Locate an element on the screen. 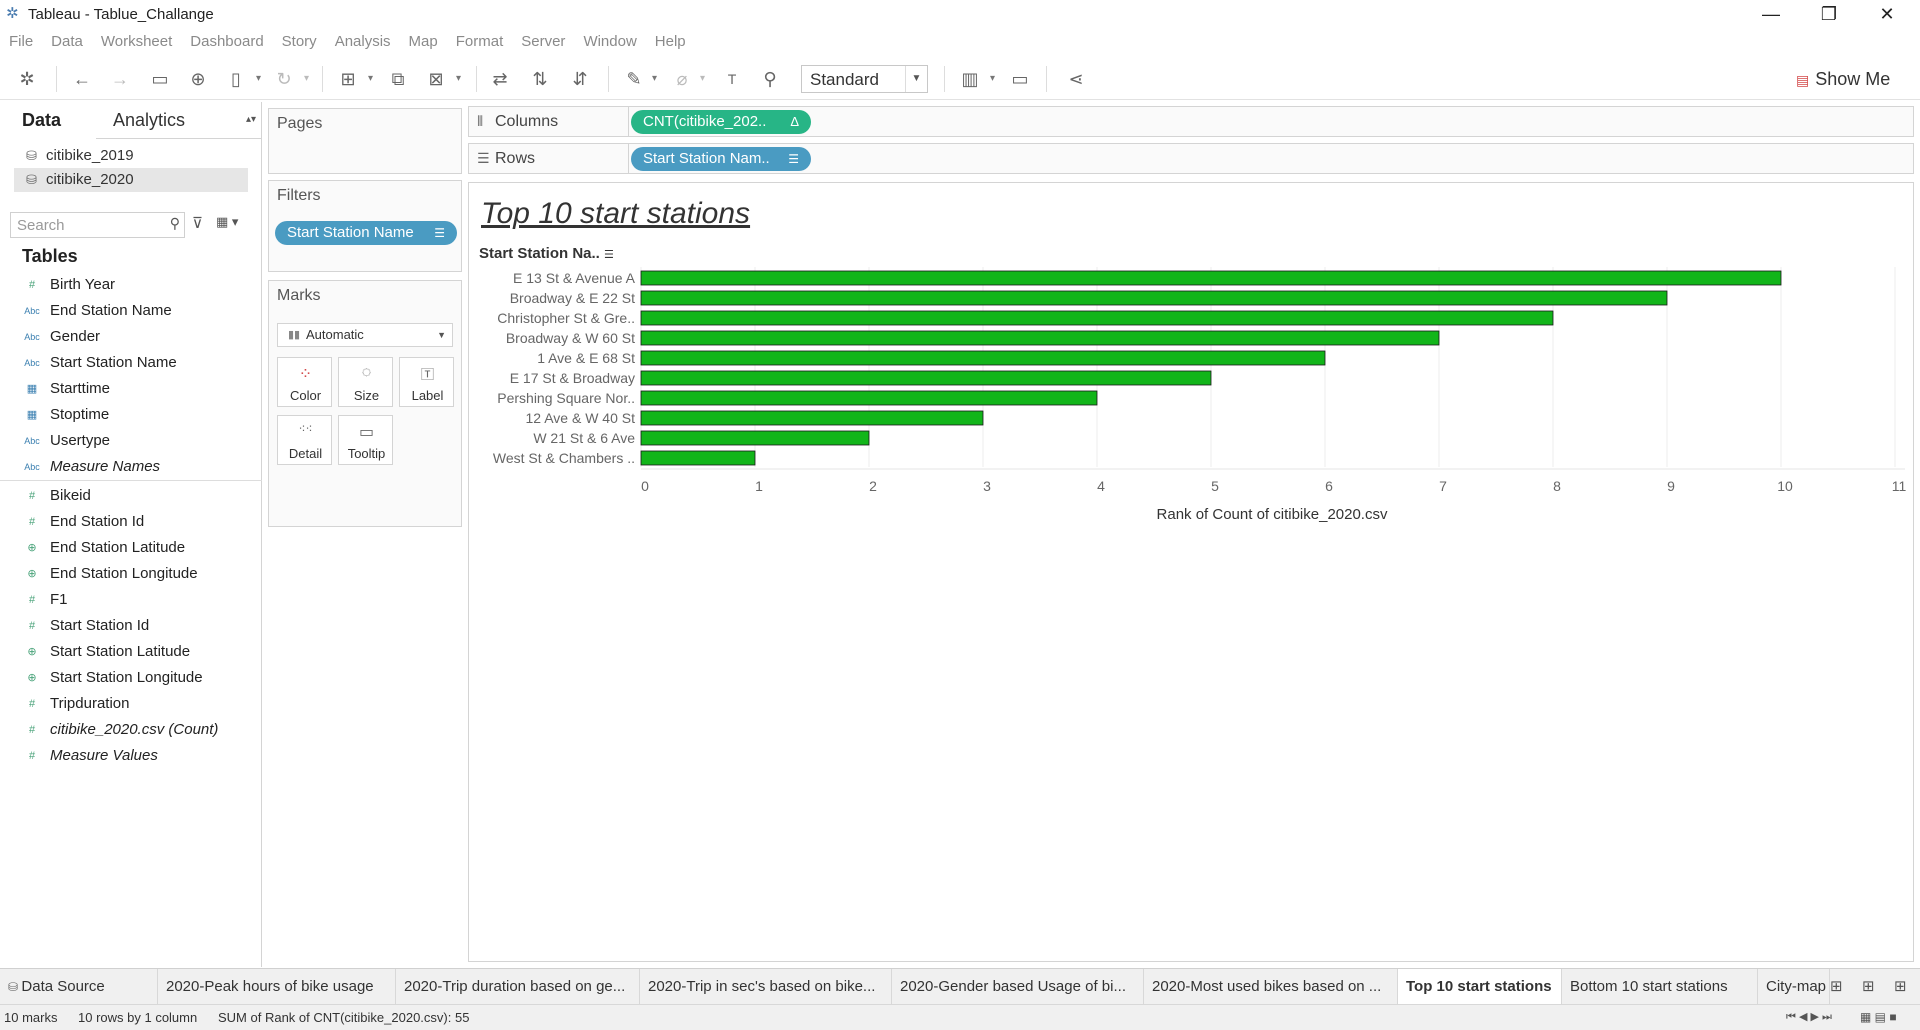 The width and height of the screenshot is (1920, 1030). tab-data: Data is located at coordinates (41, 120).